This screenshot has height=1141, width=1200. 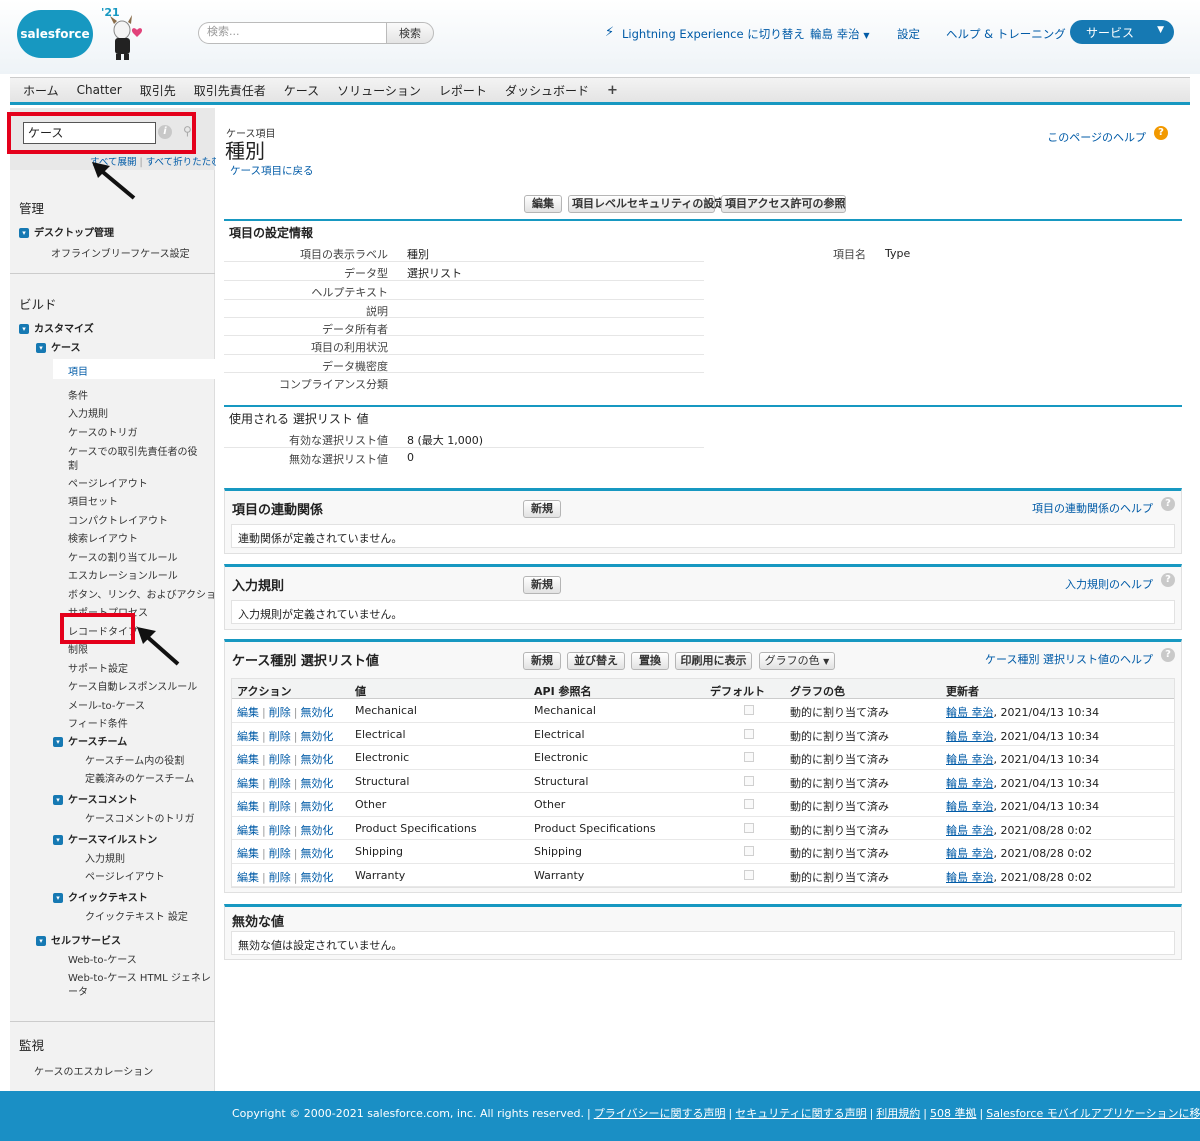 I want to click on nav-web-to-case-html: Web-to-ケース HTML ジェネレ, so click(x=139, y=976).